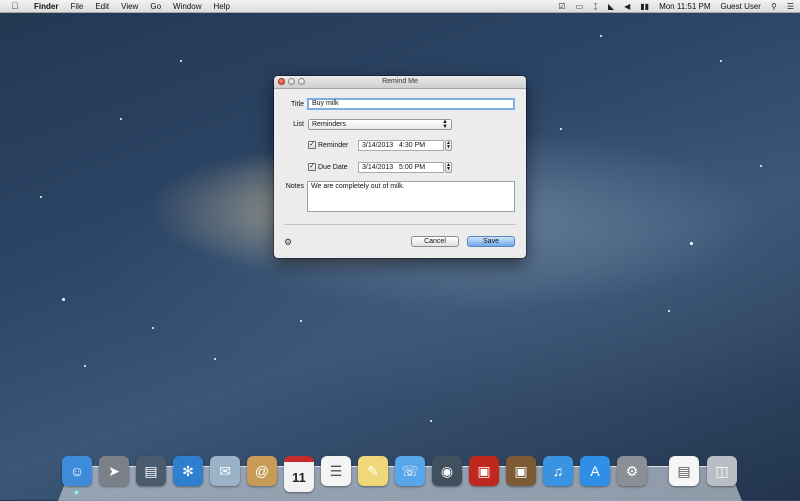  Describe the element at coordinates (448, 145) in the screenshot. I see `reminder-stepper: ▲ ▼` at that location.